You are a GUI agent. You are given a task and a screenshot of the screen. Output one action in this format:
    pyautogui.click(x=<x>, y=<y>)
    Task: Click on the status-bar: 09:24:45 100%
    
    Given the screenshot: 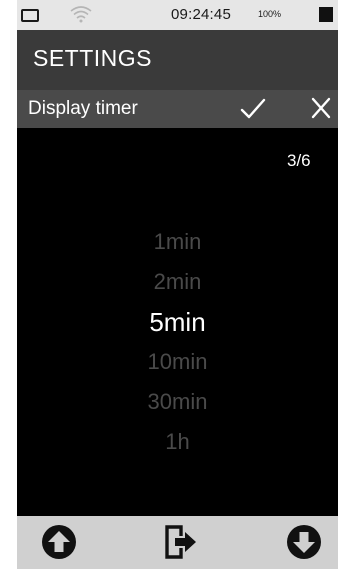 What is the action you would take?
    pyautogui.click(x=177, y=15)
    